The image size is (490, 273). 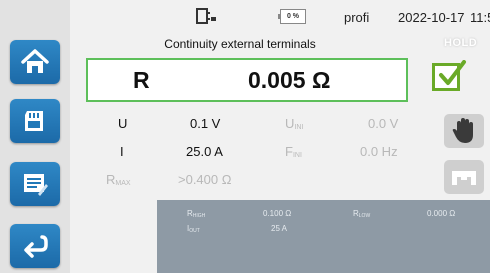 I want to click on i-label: I, so click(x=122, y=151).